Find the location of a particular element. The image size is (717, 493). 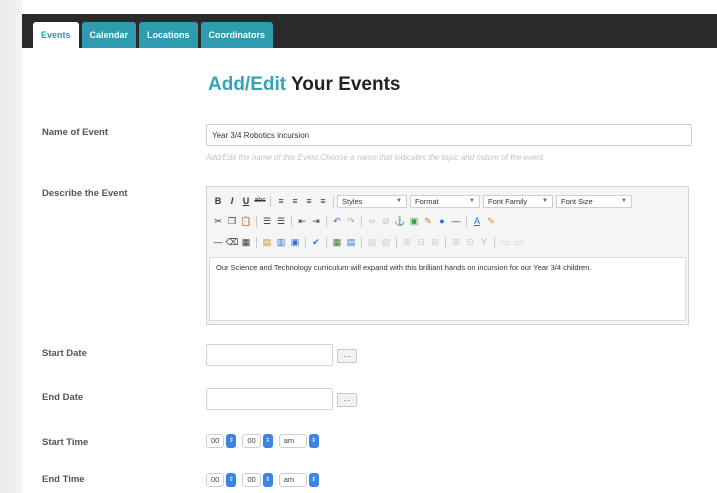

start-time-selects: 00 ⇕ 00 ⇕ am ⇕ is located at coordinates (264, 441).